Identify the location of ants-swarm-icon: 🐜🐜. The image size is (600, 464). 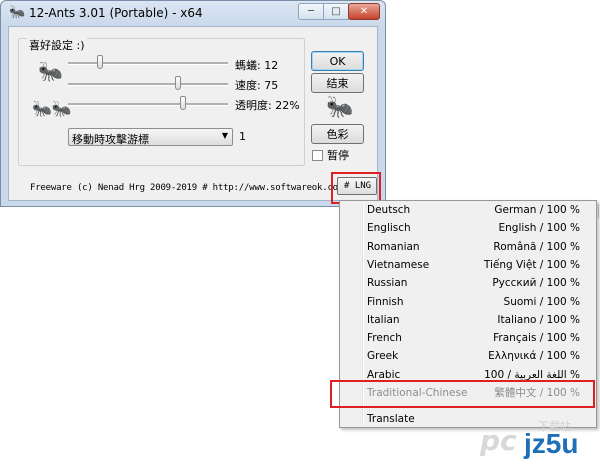
(52, 108).